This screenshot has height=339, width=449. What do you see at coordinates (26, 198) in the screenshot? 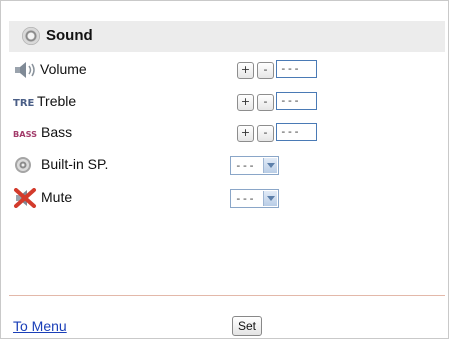
I see `mute-icon` at bounding box center [26, 198].